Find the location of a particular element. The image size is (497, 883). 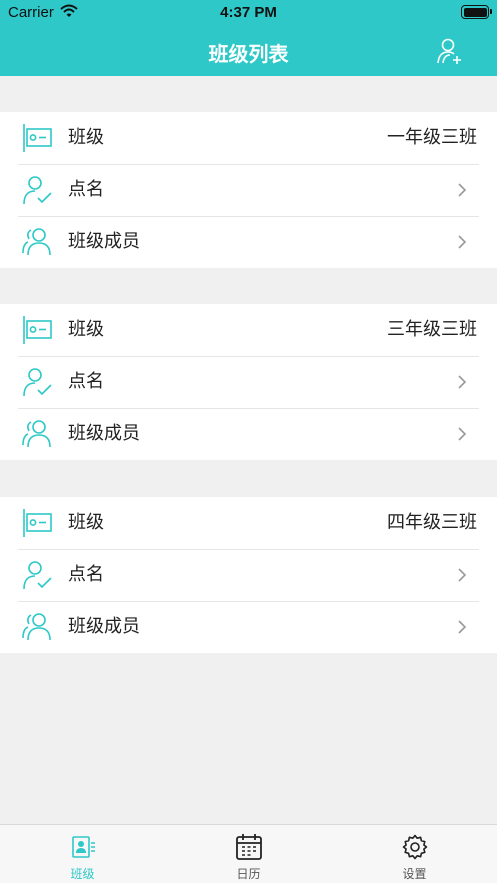

nav-bar: 班级列表 is located at coordinates (248, 52).